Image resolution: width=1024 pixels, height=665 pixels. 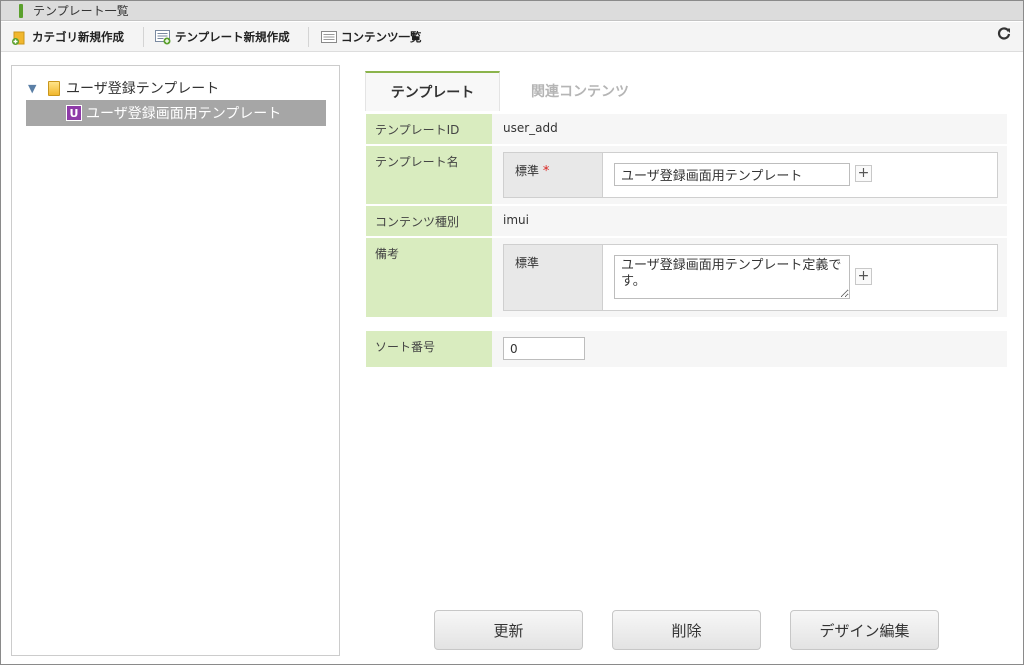 What do you see at coordinates (232, 37) in the screenshot?
I see `new-template-label: テンプレート新規作成` at bounding box center [232, 37].